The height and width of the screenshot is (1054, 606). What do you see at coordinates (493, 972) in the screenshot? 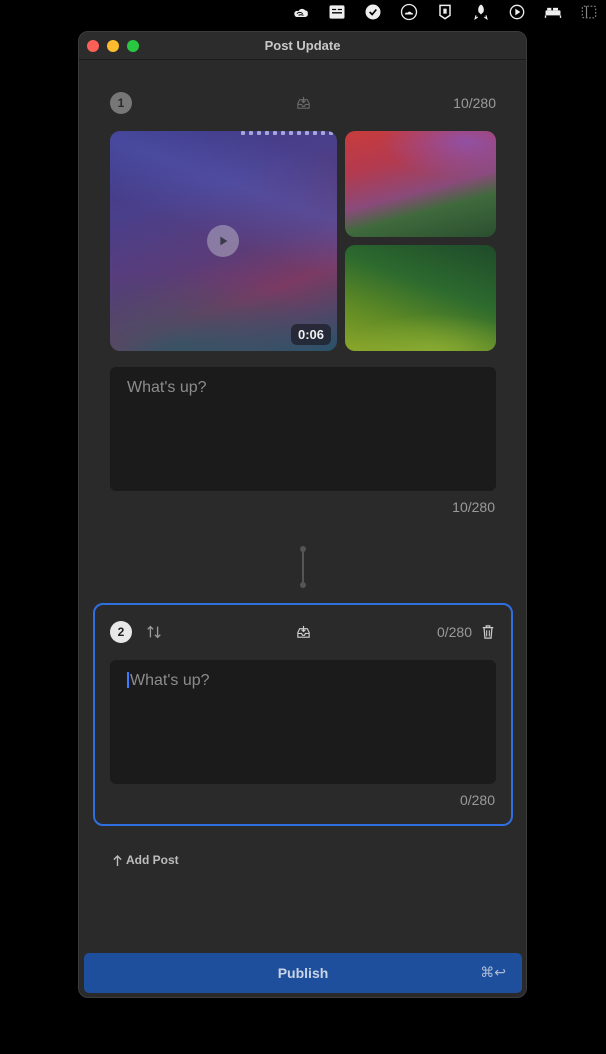
I see `keyboard-shortcut-hint: ⌘↩` at bounding box center [493, 972].